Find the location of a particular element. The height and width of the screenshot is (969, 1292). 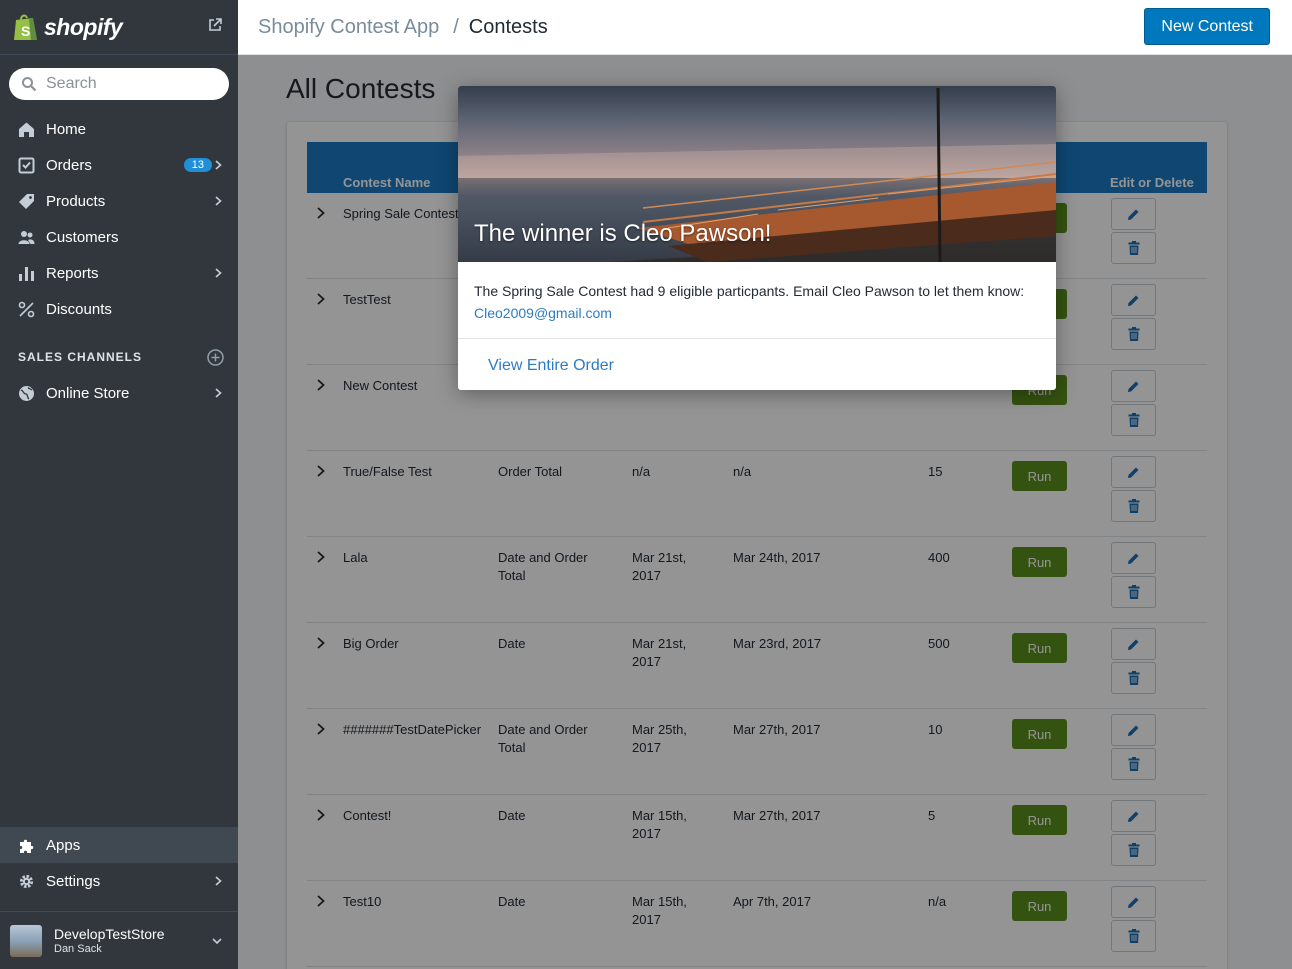

sidebar-item-label: Home is located at coordinates (66, 129).